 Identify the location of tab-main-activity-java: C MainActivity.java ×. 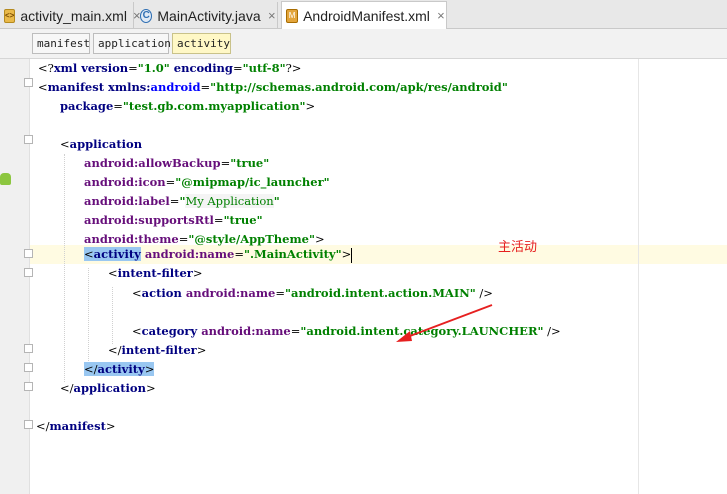
(207, 15).